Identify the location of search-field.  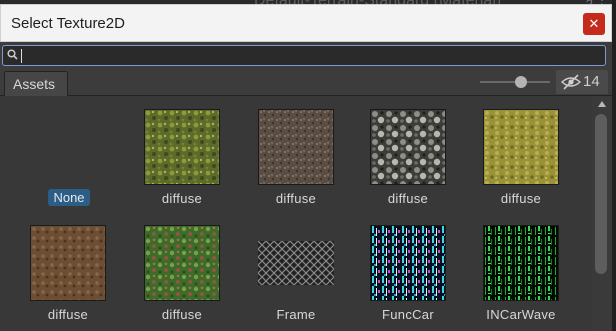
(304, 55).